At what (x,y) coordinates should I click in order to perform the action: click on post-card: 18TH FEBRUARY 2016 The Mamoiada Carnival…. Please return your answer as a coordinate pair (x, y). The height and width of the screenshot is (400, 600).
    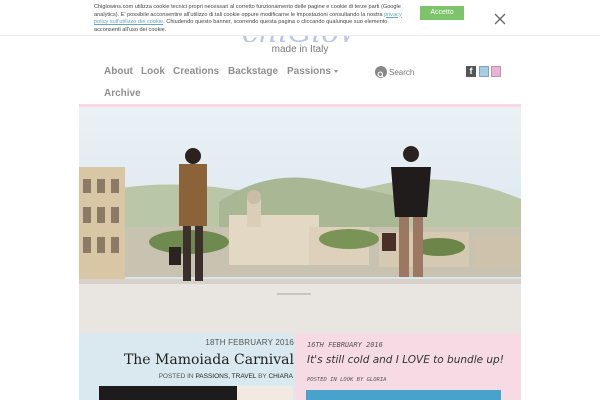
    Looking at the image, I should click on (187, 366).